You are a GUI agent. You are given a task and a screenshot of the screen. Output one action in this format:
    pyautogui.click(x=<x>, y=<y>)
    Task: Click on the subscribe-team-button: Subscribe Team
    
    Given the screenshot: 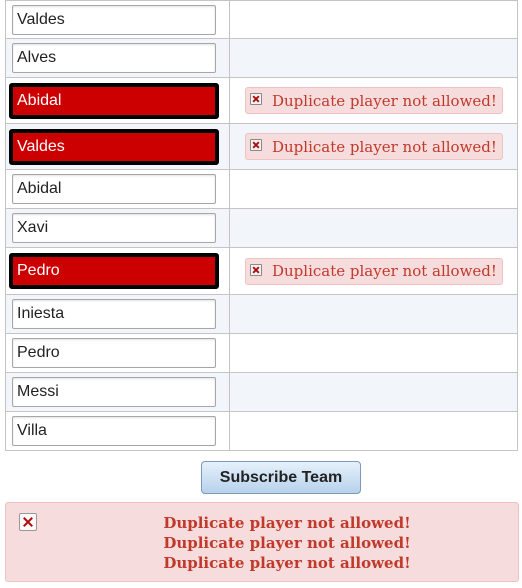 What is the action you would take?
    pyautogui.click(x=281, y=477)
    